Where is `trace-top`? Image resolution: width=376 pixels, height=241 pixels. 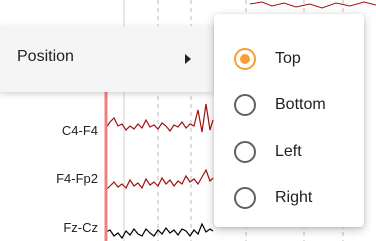
trace-top is located at coordinates (312, 5).